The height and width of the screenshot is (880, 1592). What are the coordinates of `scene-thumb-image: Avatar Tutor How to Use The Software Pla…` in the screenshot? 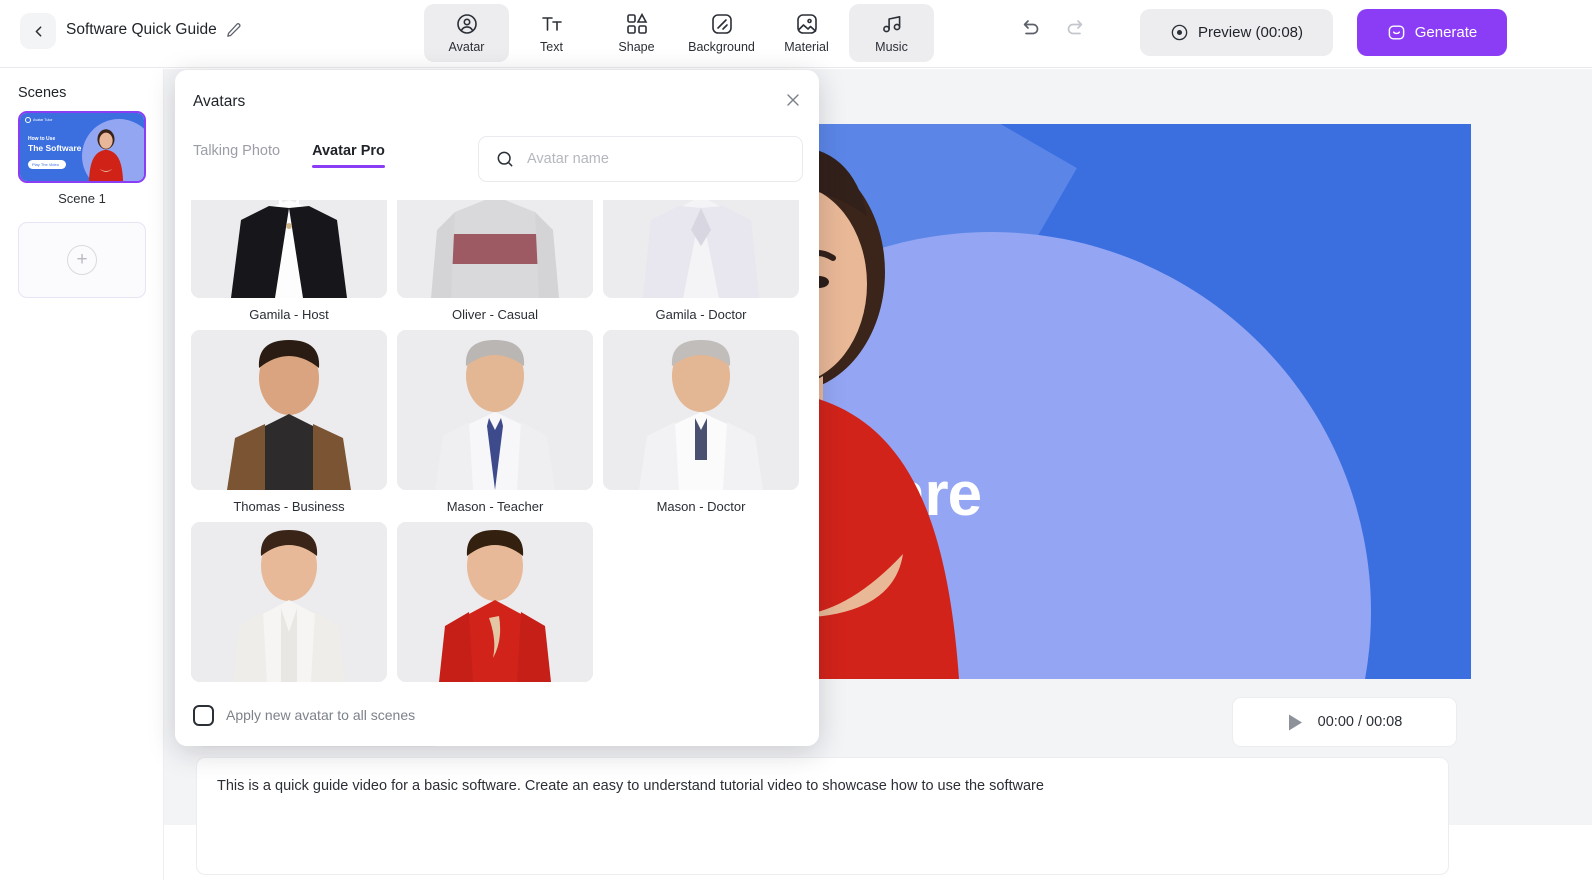 It's located at (82, 147).